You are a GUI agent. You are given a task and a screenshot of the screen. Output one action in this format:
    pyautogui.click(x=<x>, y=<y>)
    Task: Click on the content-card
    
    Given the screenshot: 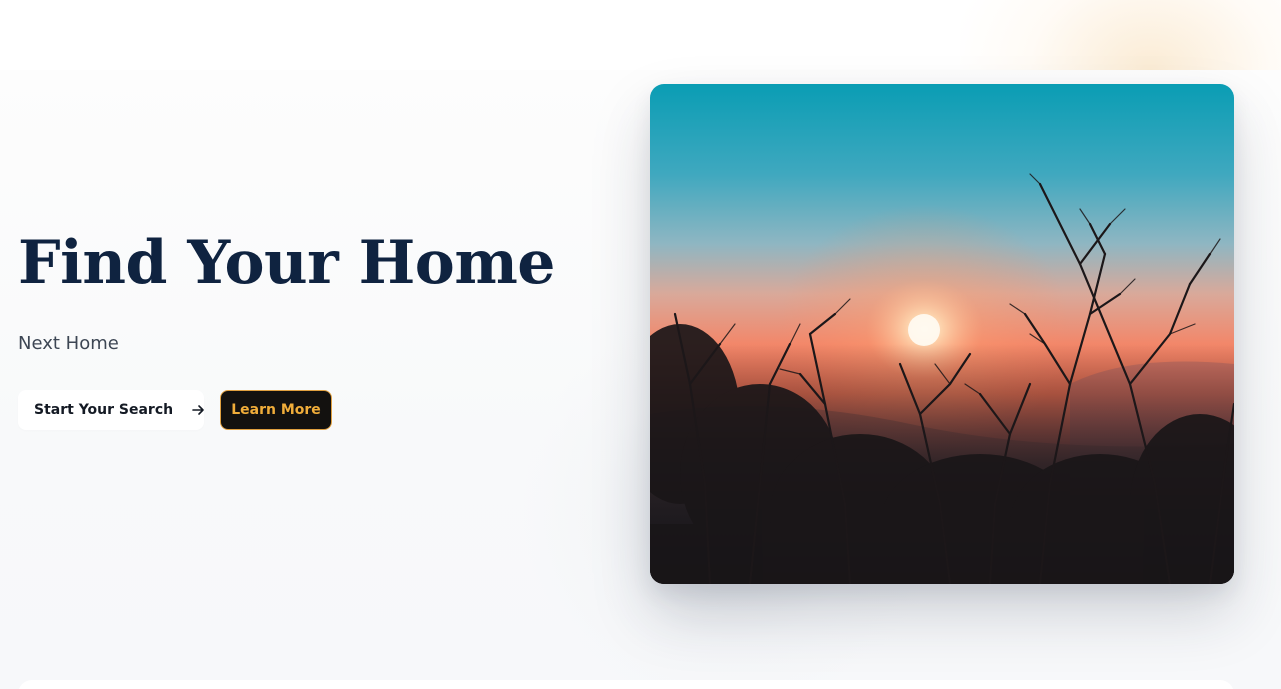 What is the action you would take?
    pyautogui.click(x=626, y=684)
    